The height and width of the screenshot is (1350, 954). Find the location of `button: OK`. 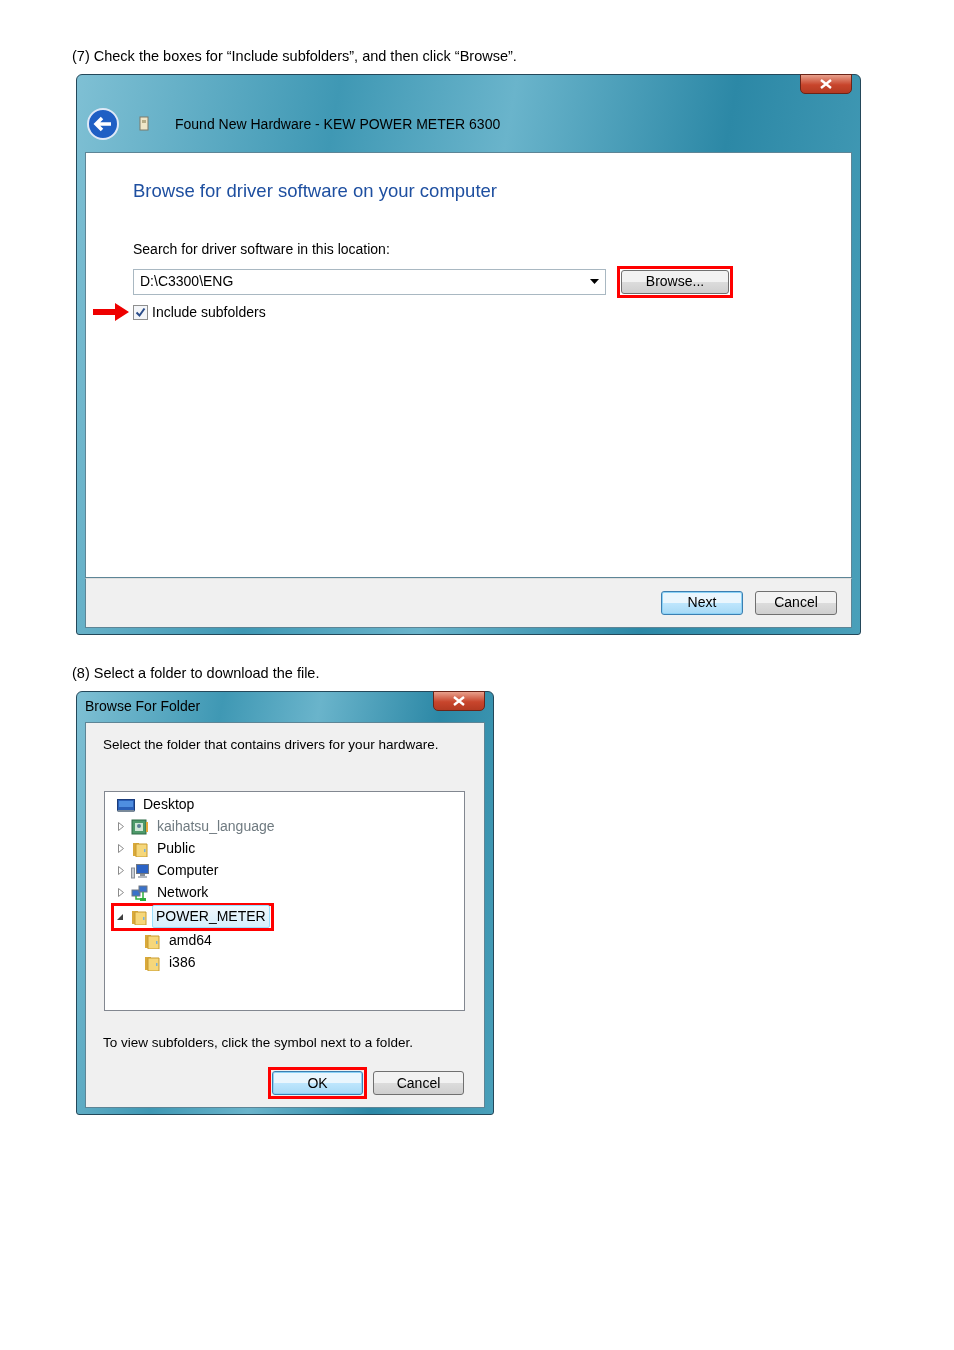

button: OK is located at coordinates (317, 1083).